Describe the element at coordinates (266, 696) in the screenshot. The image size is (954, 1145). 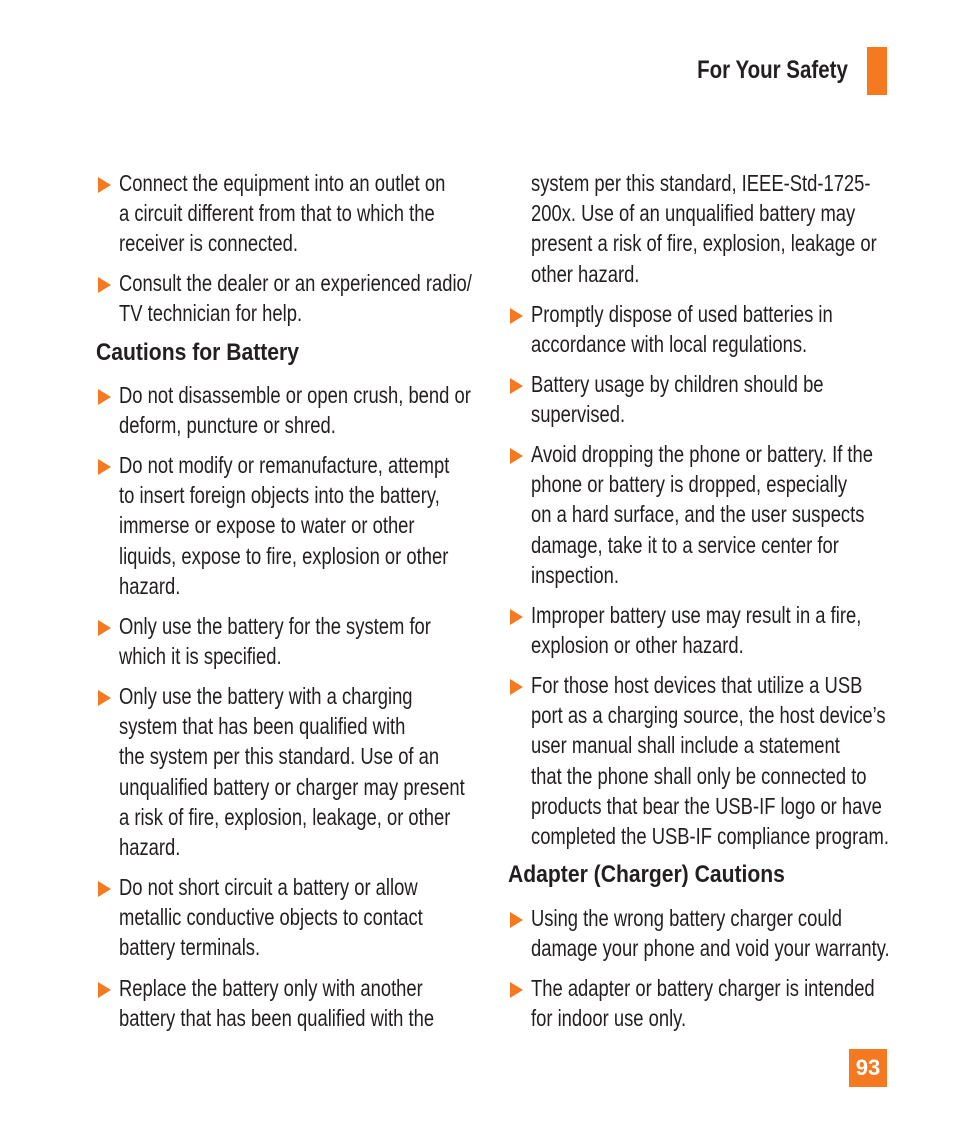
I see `text-line: Only use the battery with a charging` at that location.